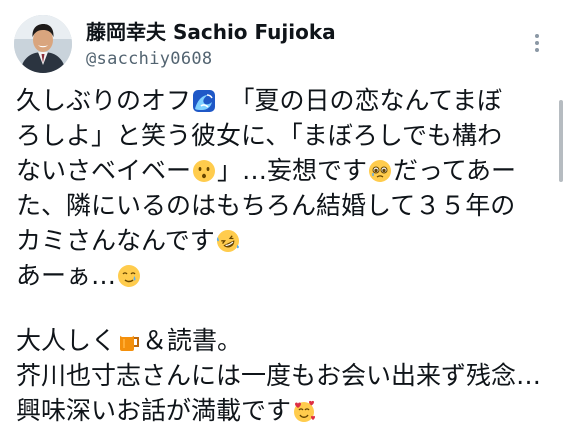 The image size is (564, 430). I want to click on user-handle: @sacchiy0608, so click(149, 59).